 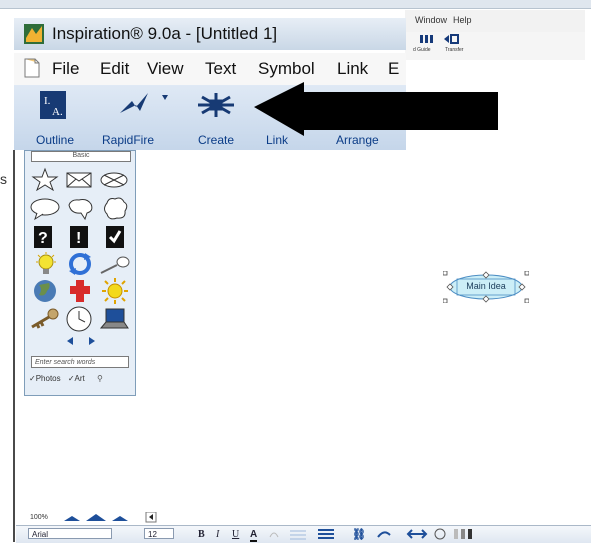 I want to click on annotation-arrow-icon, so click(x=376, y=109).